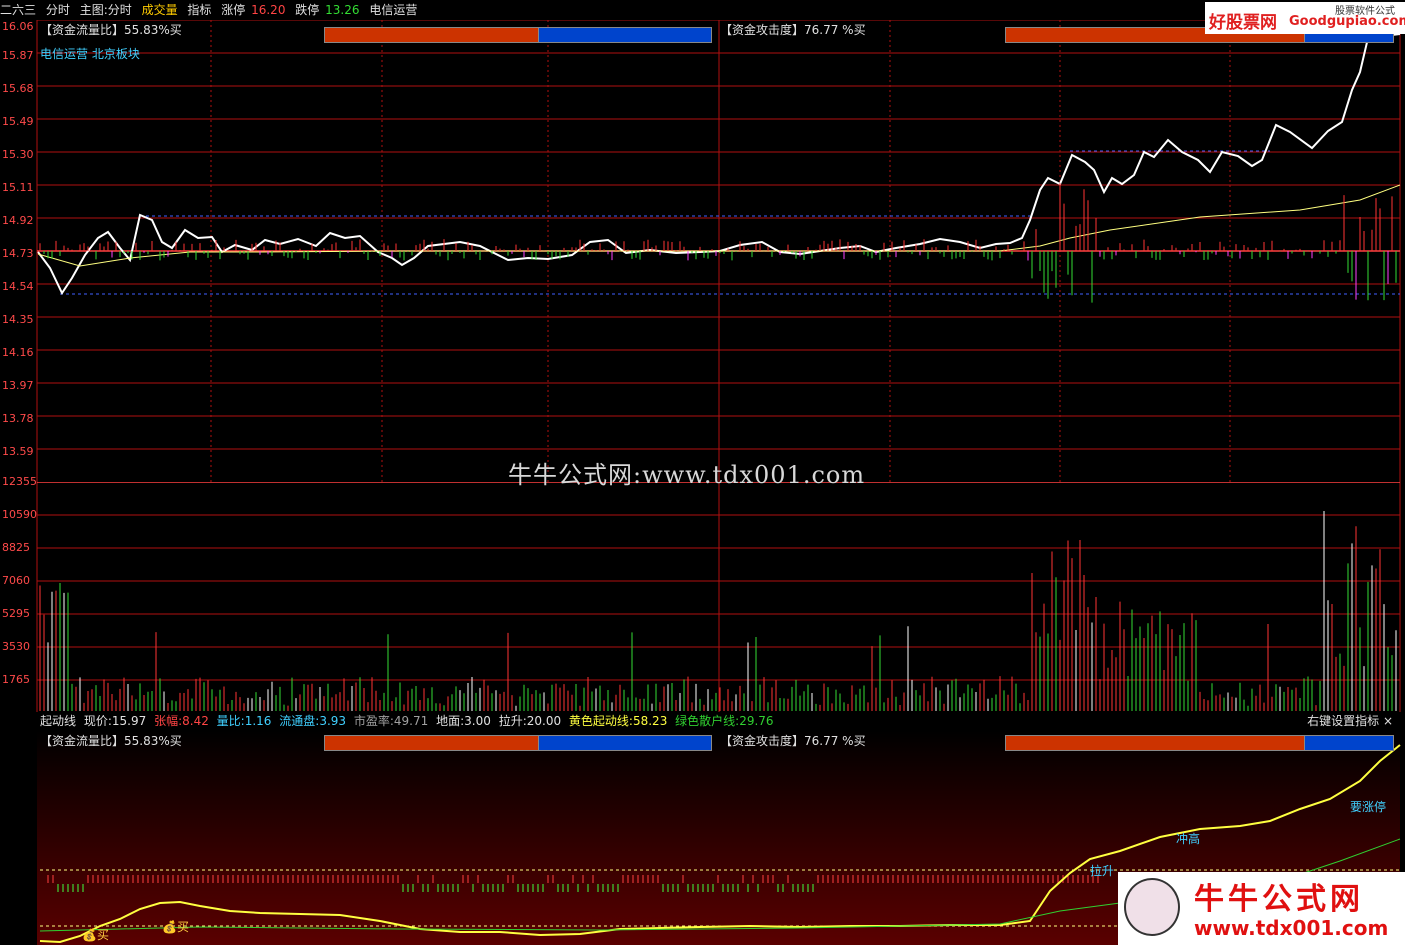 This screenshot has height=945, width=1405. I want to click on pe-value: 49.71, so click(411, 721).